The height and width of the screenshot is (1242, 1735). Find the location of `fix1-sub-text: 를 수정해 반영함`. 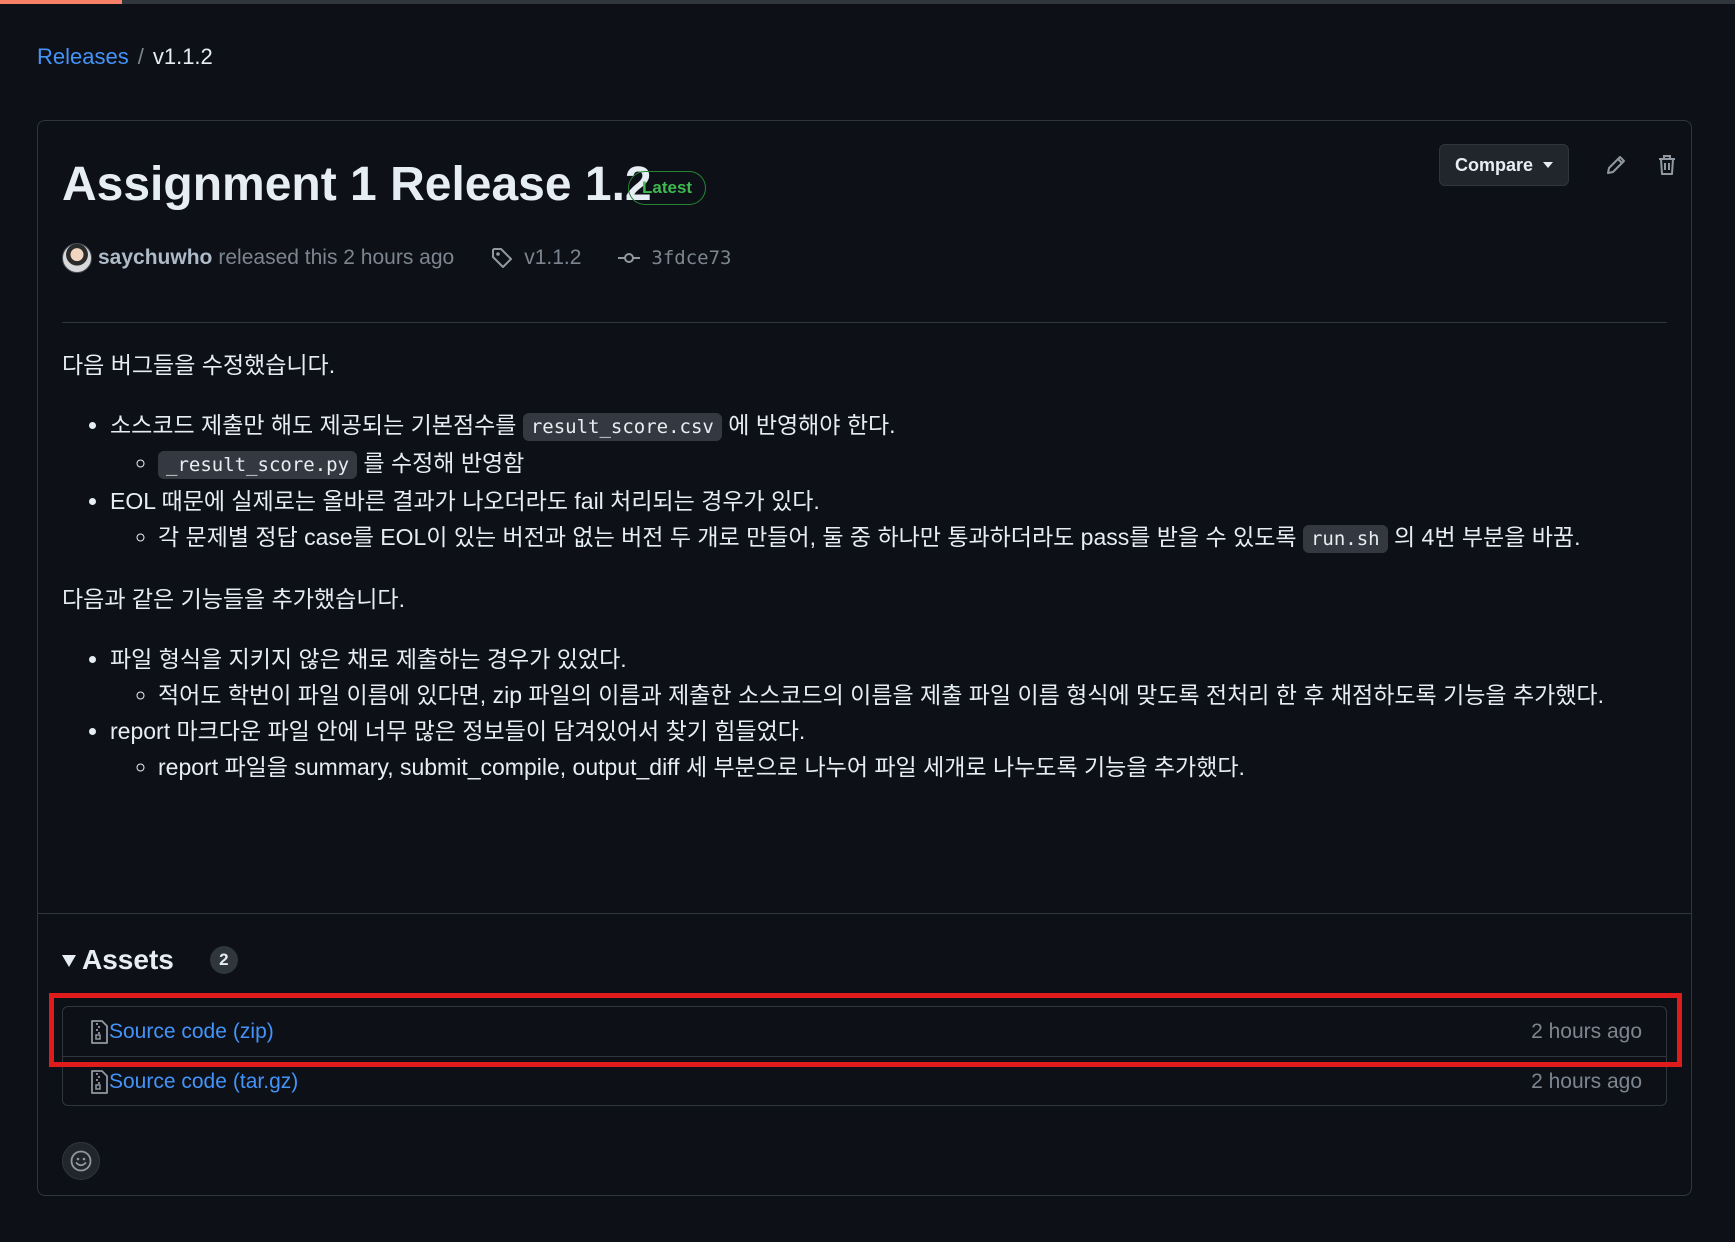

fix1-sub-text: 를 수정해 반영함 is located at coordinates (441, 463).